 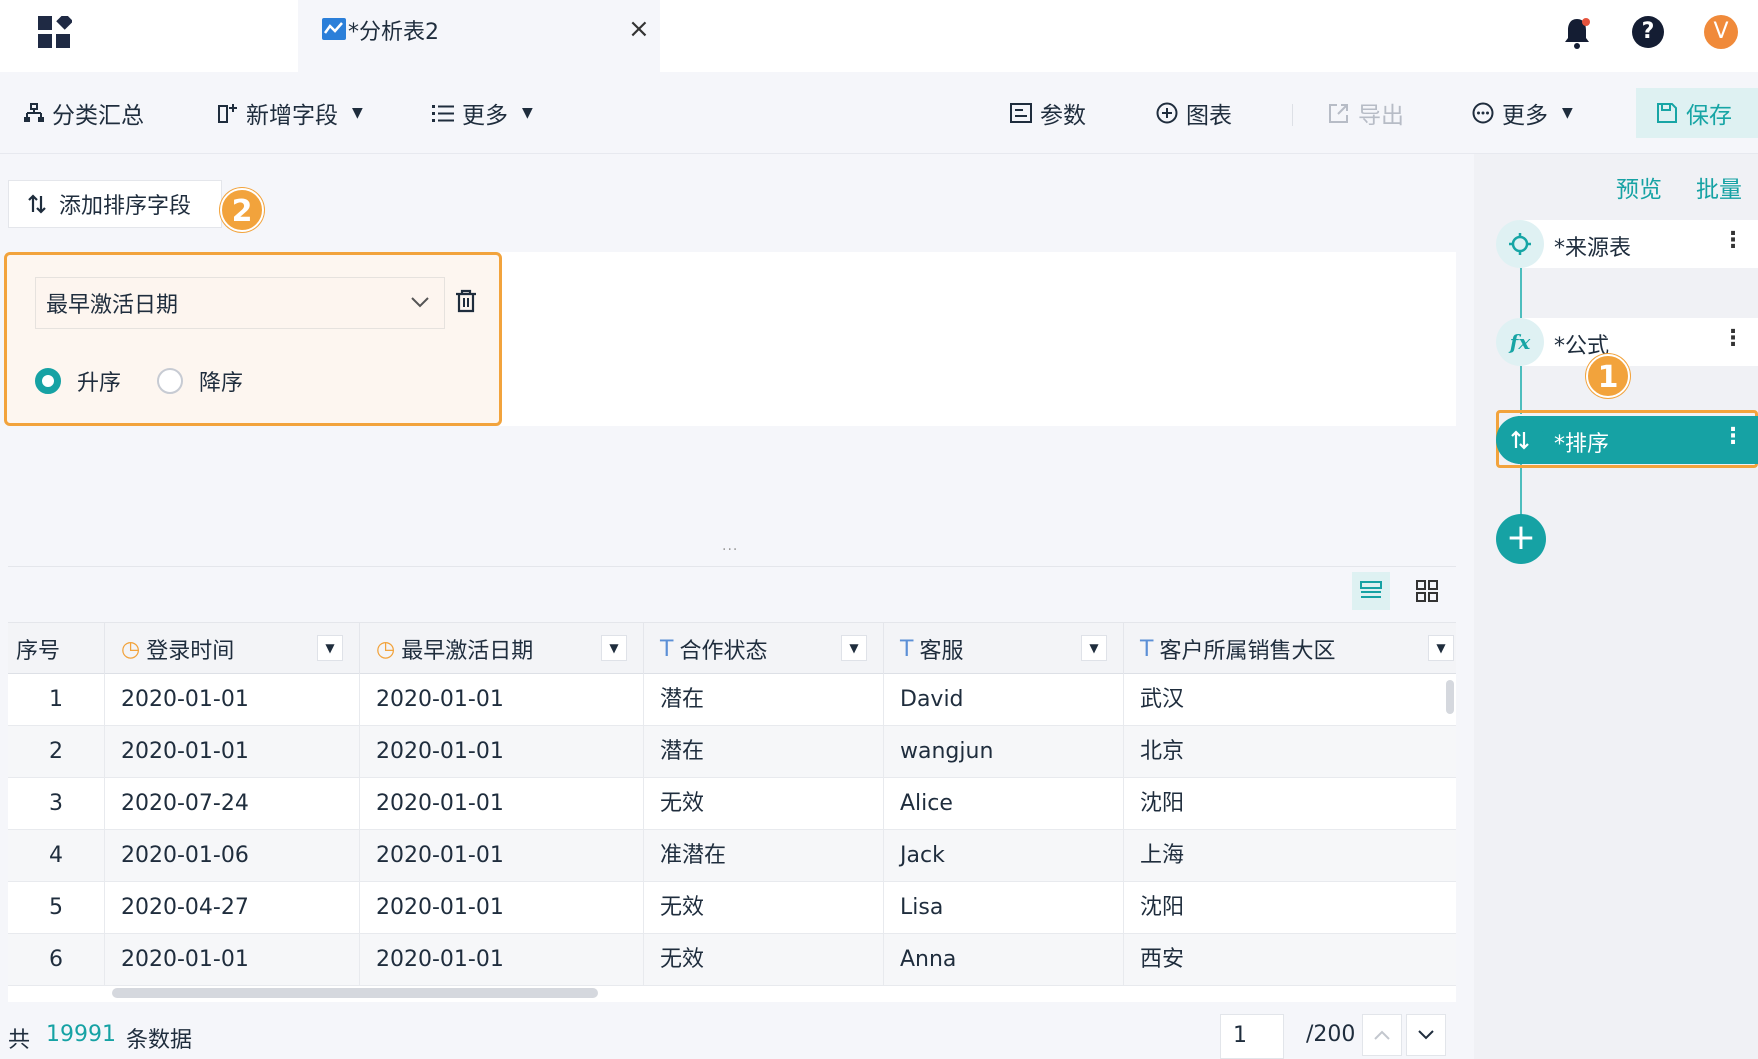 What do you see at coordinates (1525, 116) in the screenshot?
I see `more-right-label: 更多` at bounding box center [1525, 116].